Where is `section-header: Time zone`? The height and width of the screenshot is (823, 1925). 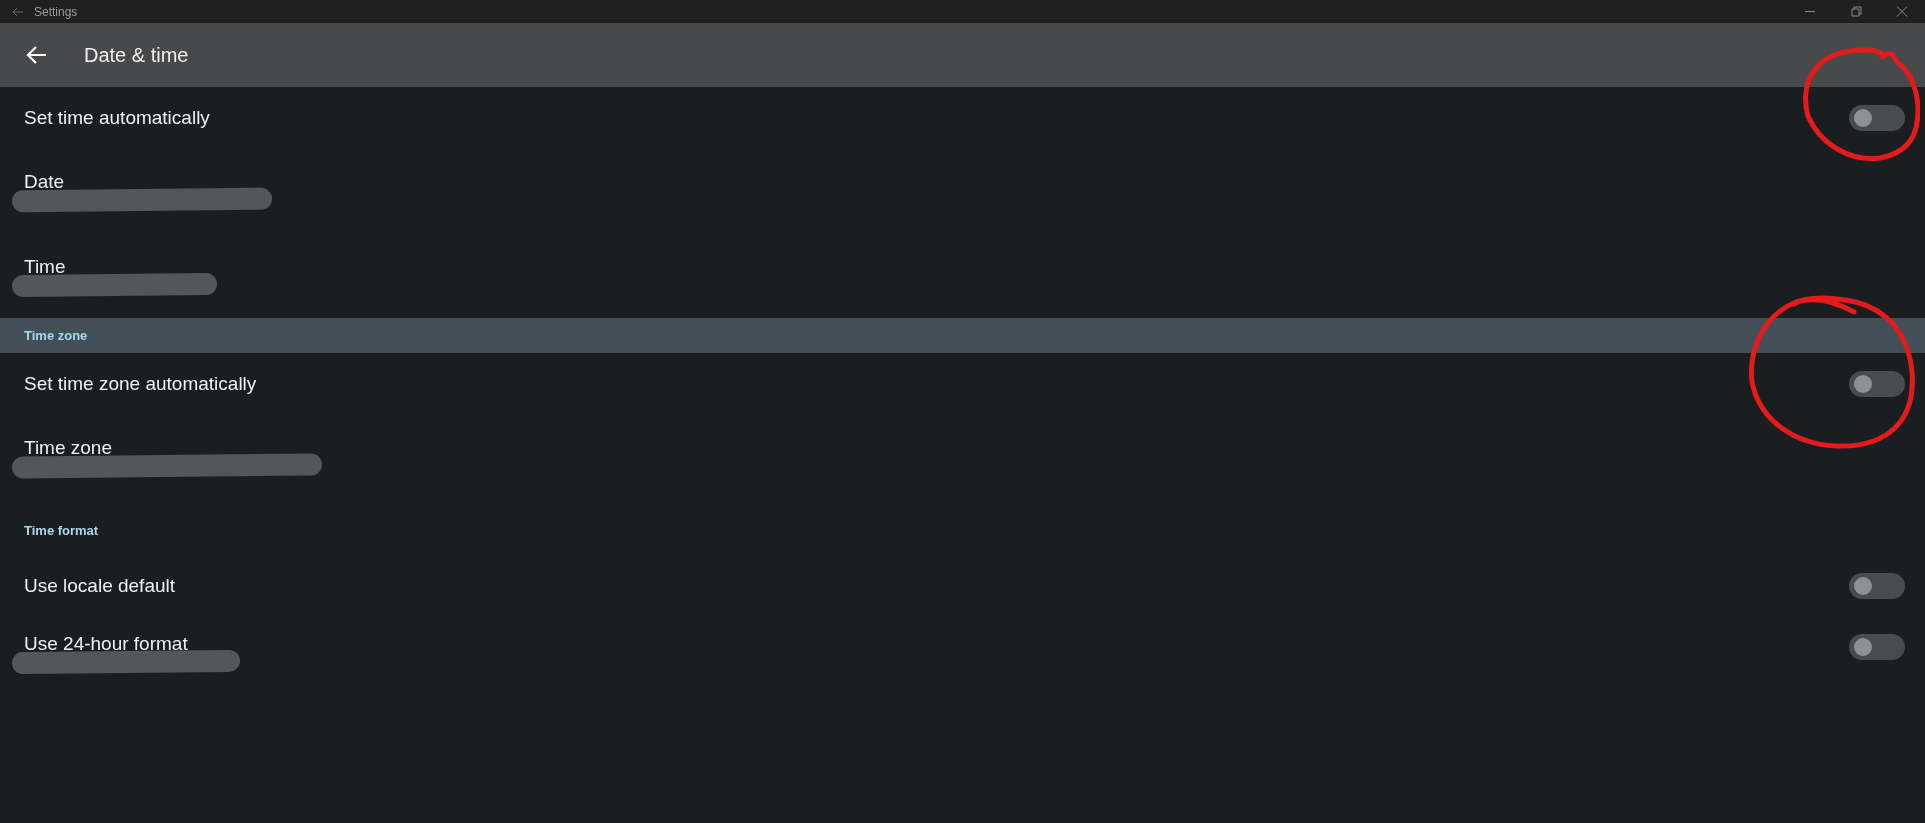
section-header: Time zone is located at coordinates (56, 335).